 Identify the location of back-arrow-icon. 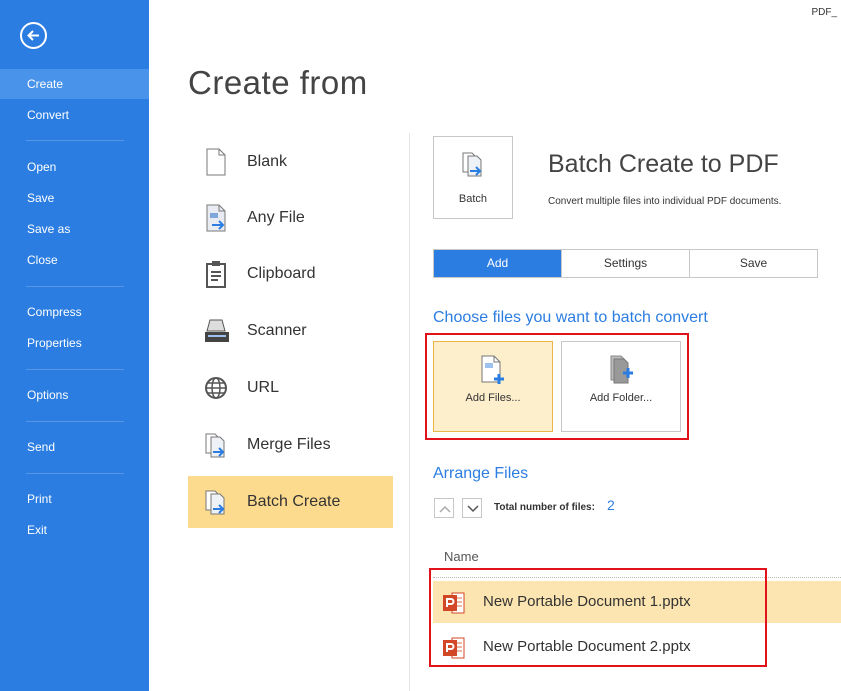
(33, 35).